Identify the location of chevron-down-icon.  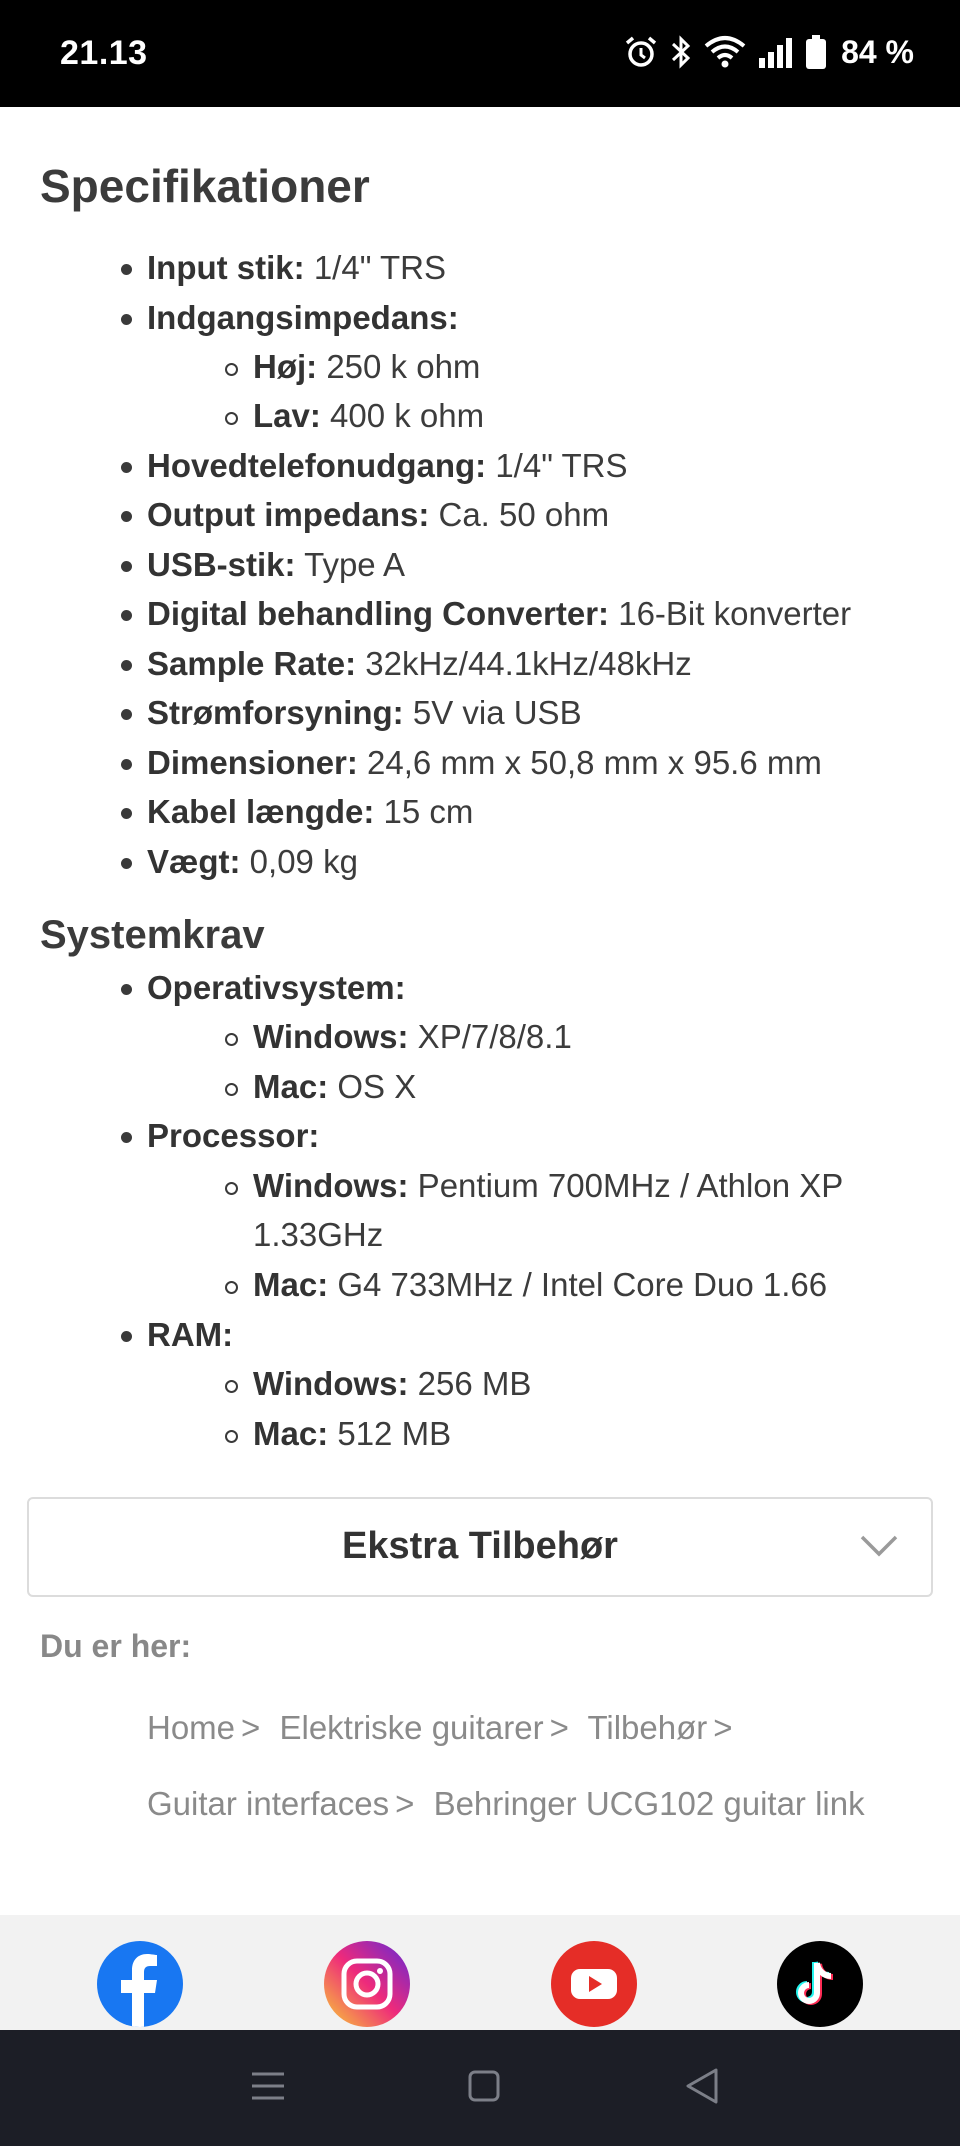
(879, 1548).